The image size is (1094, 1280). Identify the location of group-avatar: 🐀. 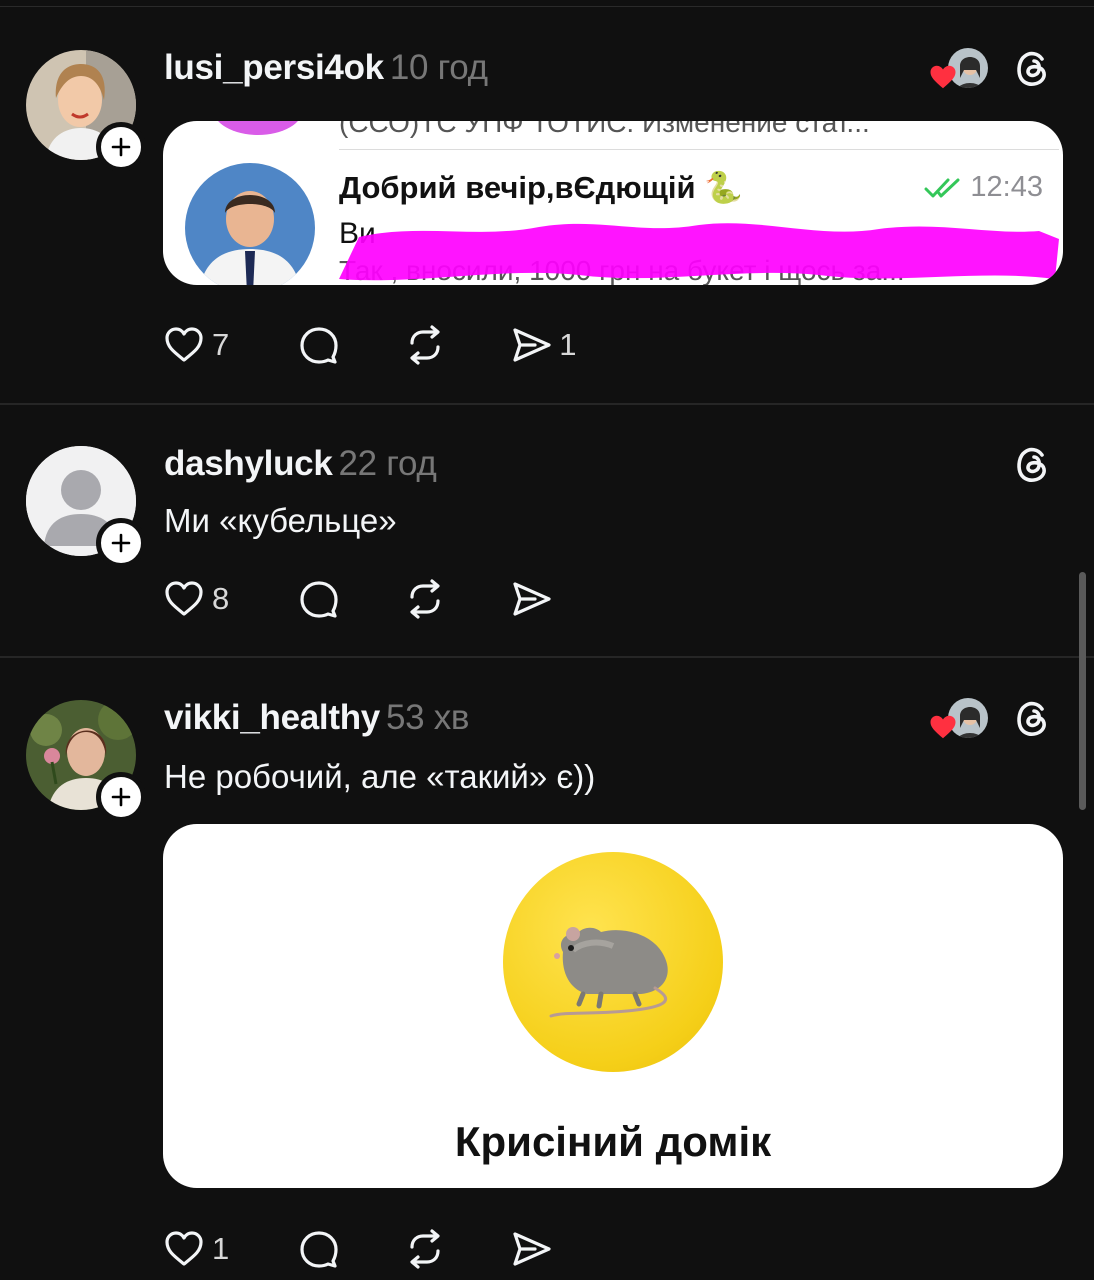
(613, 962).